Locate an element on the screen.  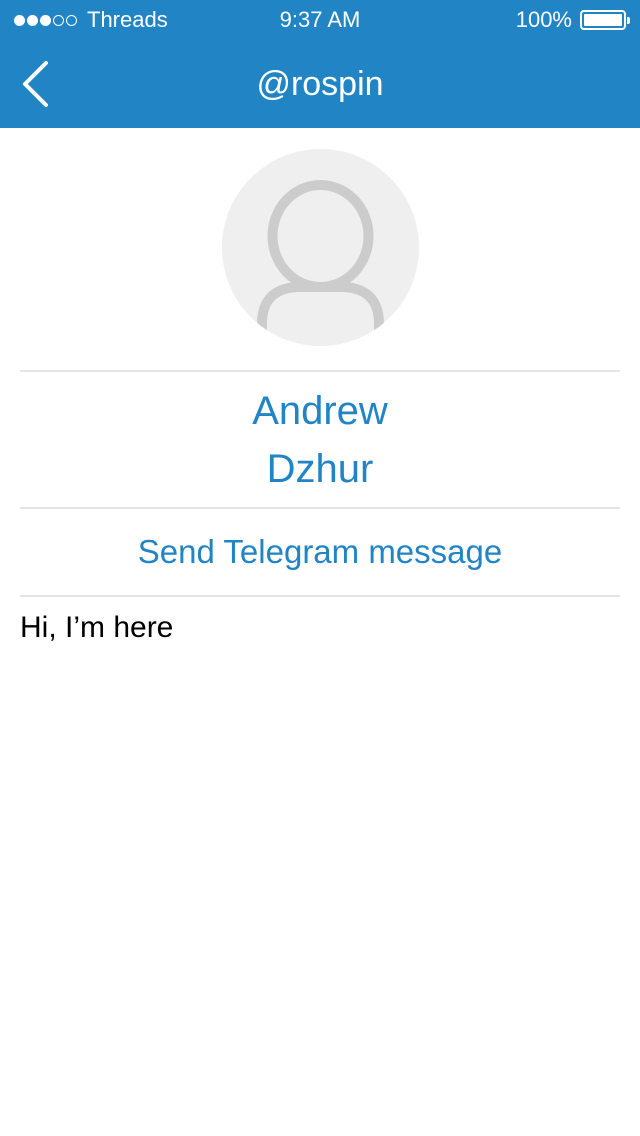
battery-tip is located at coordinates (628, 20).